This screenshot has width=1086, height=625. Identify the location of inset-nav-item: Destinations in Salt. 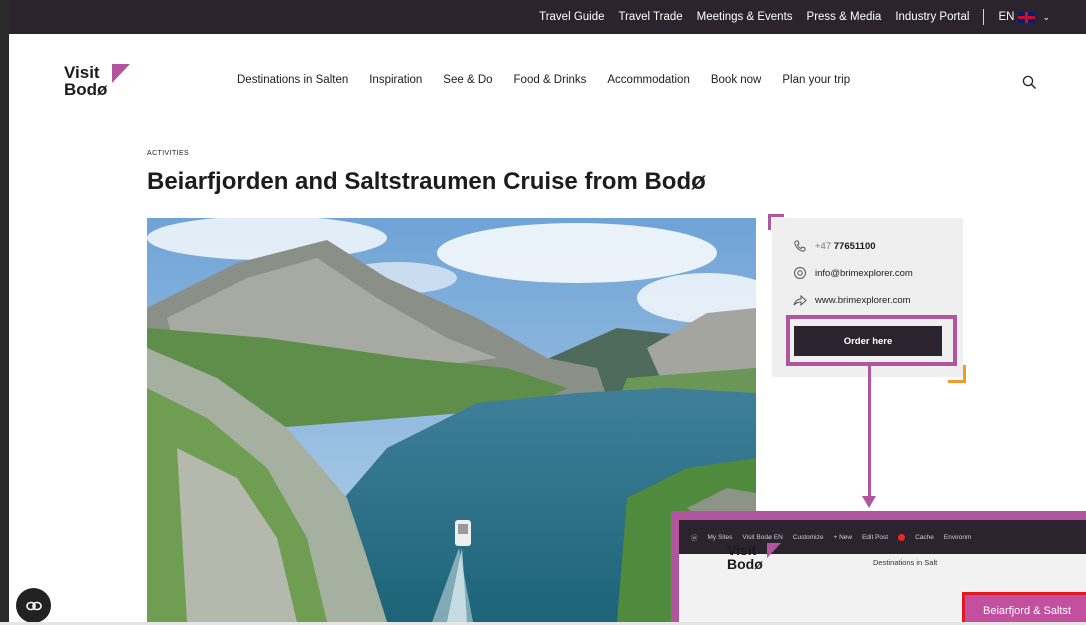
(905, 562).